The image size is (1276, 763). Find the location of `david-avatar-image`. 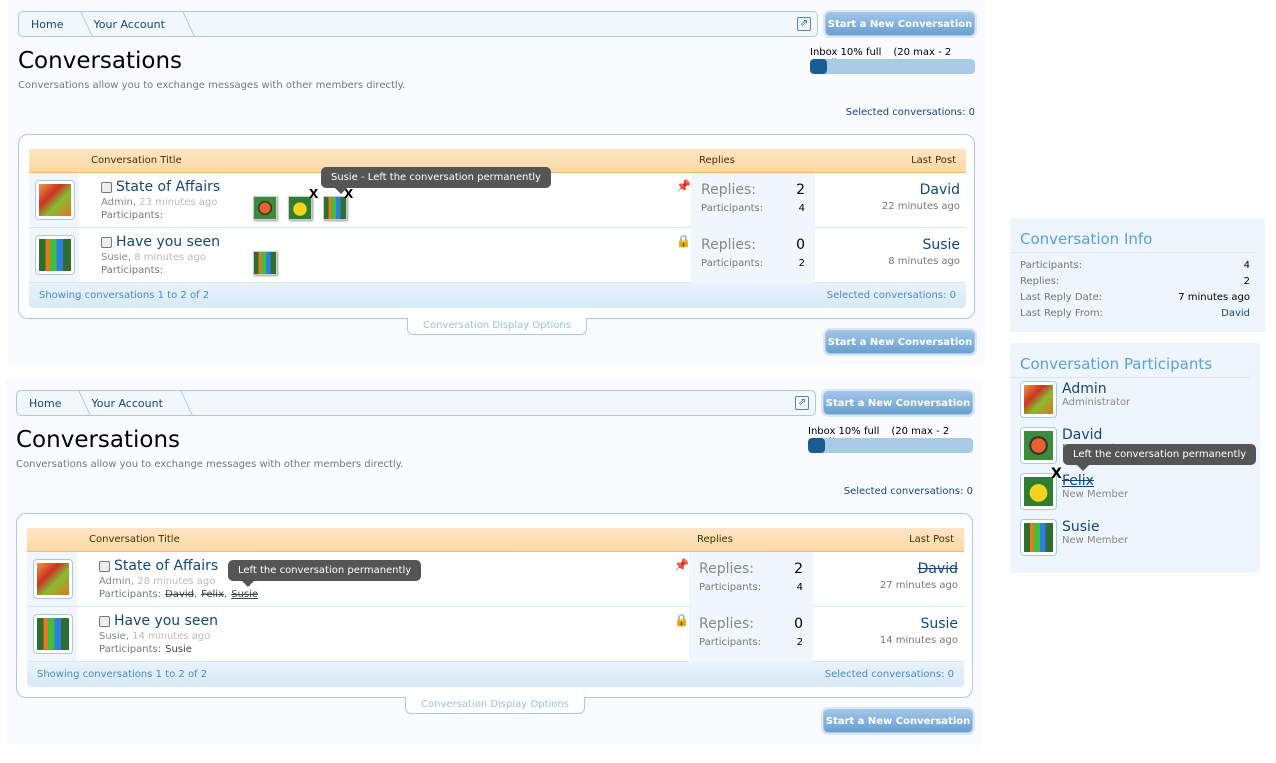

david-avatar-image is located at coordinates (1038, 445).